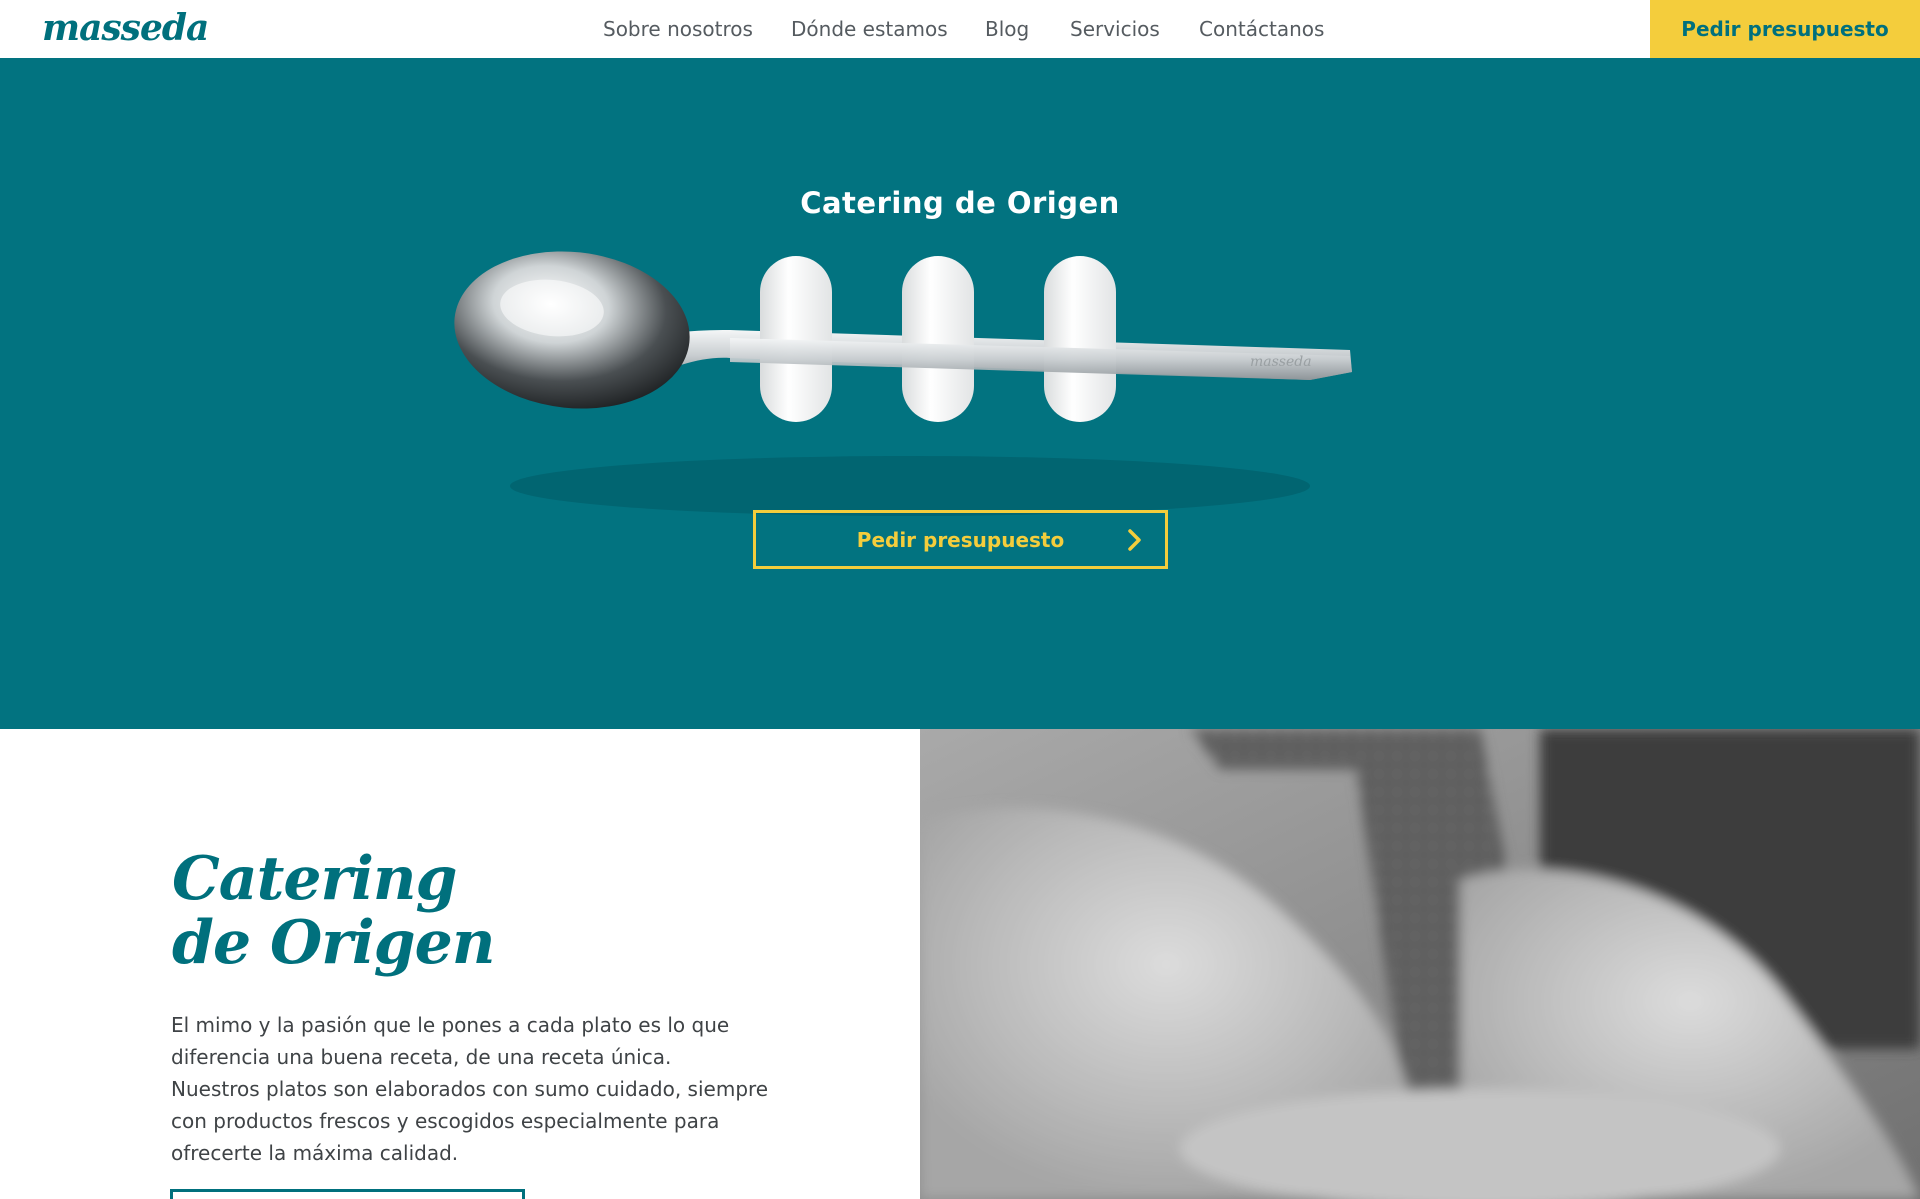 This screenshot has width=1920, height=1199. I want to click on about-heading: Catering de Origen, so click(522, 911).